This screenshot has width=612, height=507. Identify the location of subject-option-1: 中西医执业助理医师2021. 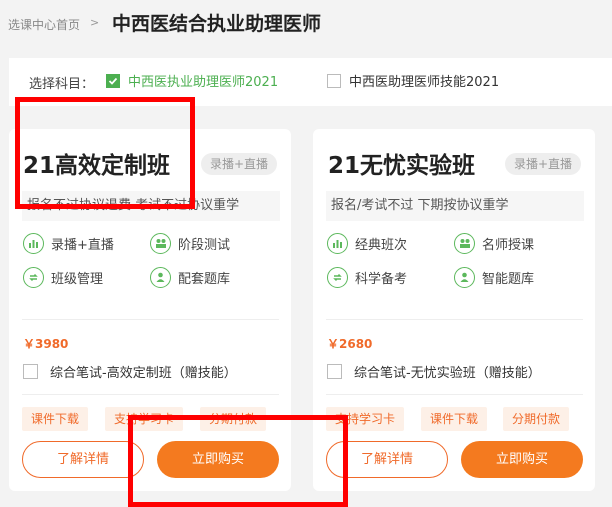
(192, 80).